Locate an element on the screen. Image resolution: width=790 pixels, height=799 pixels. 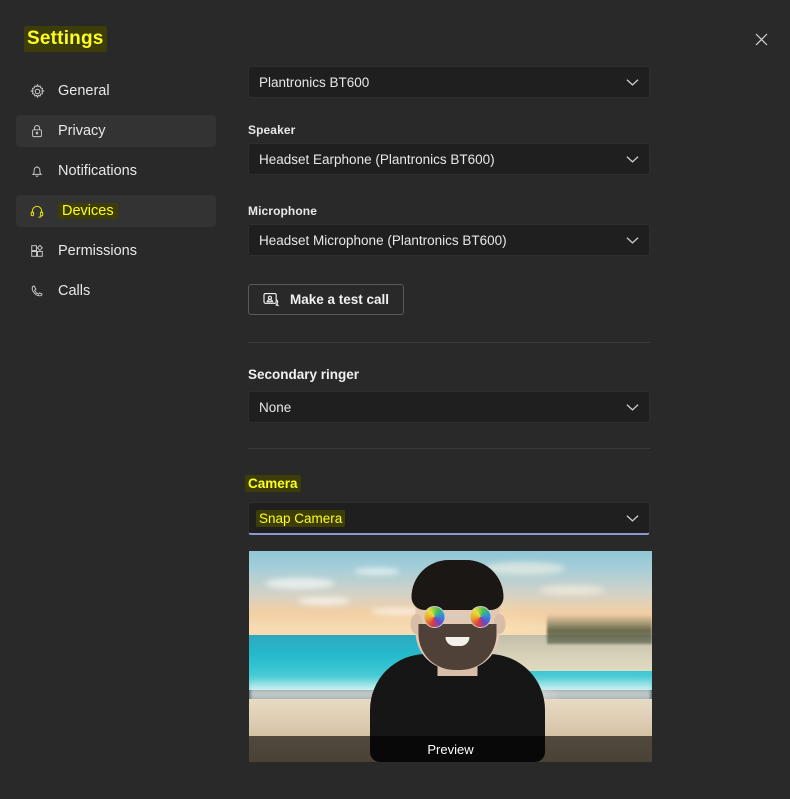
sidebar-item-label: Privacy is located at coordinates (82, 130).